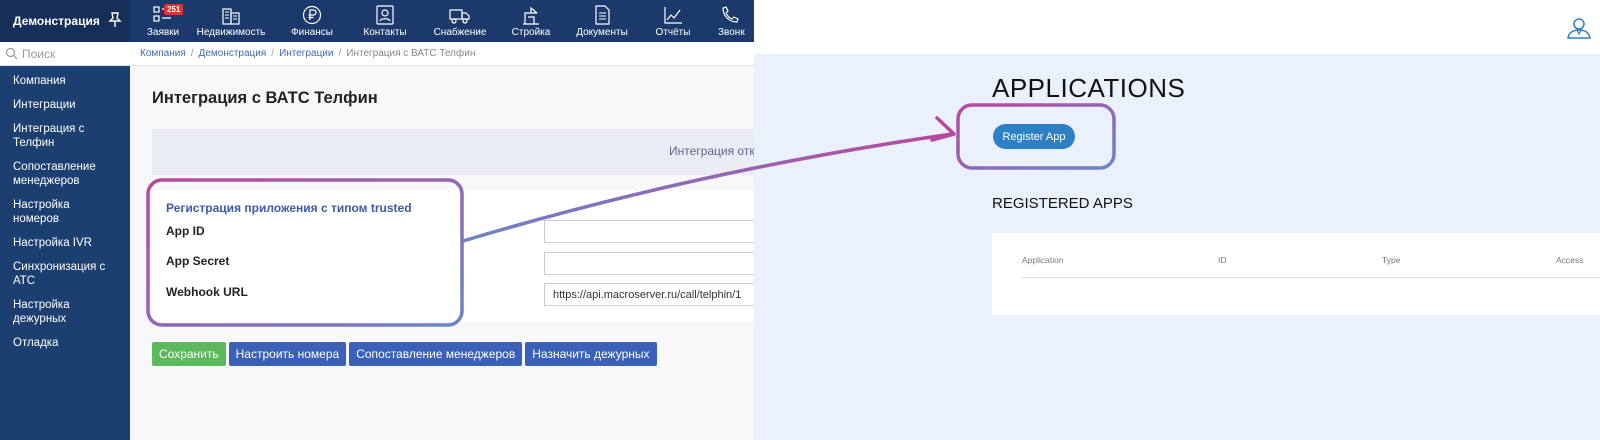  Describe the element at coordinates (55, 174) in the screenshot. I see `sidebar-item-manager-mapping: Сопоставление менеджеров` at that location.